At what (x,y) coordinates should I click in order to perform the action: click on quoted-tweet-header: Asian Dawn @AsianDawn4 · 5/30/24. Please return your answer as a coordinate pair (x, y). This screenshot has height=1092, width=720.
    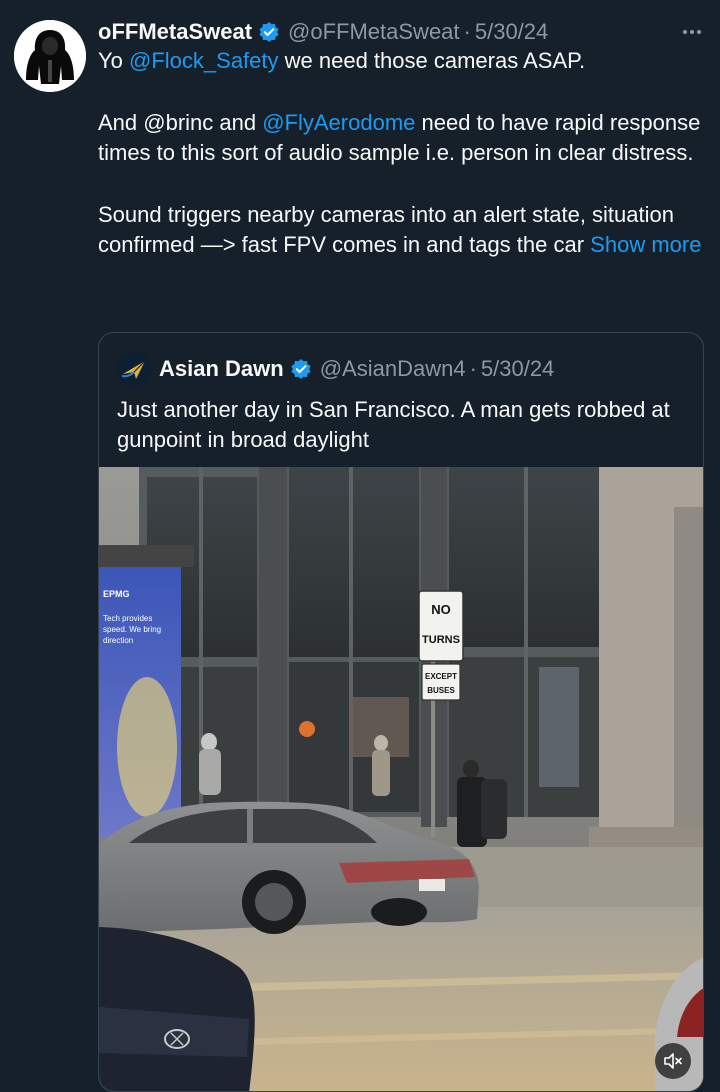
    Looking at the image, I should click on (335, 369).